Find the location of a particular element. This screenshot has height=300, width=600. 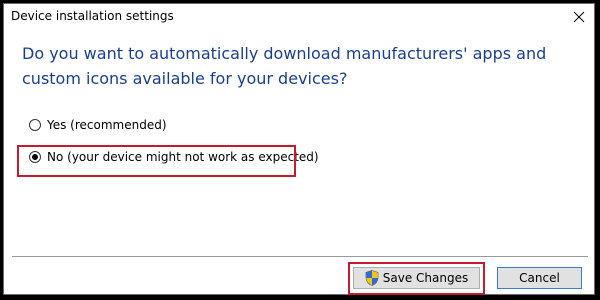

radio-option-yes: Yes (recommended) is located at coordinates (98, 125).